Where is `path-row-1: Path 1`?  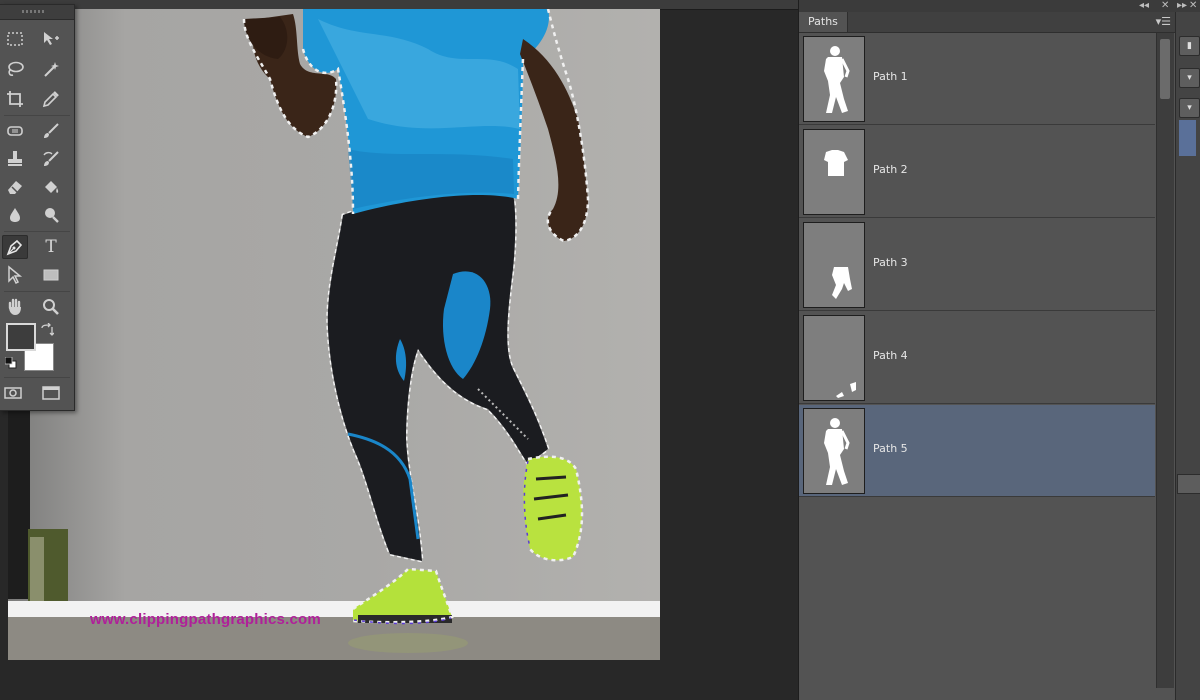 path-row-1: Path 1 is located at coordinates (977, 79).